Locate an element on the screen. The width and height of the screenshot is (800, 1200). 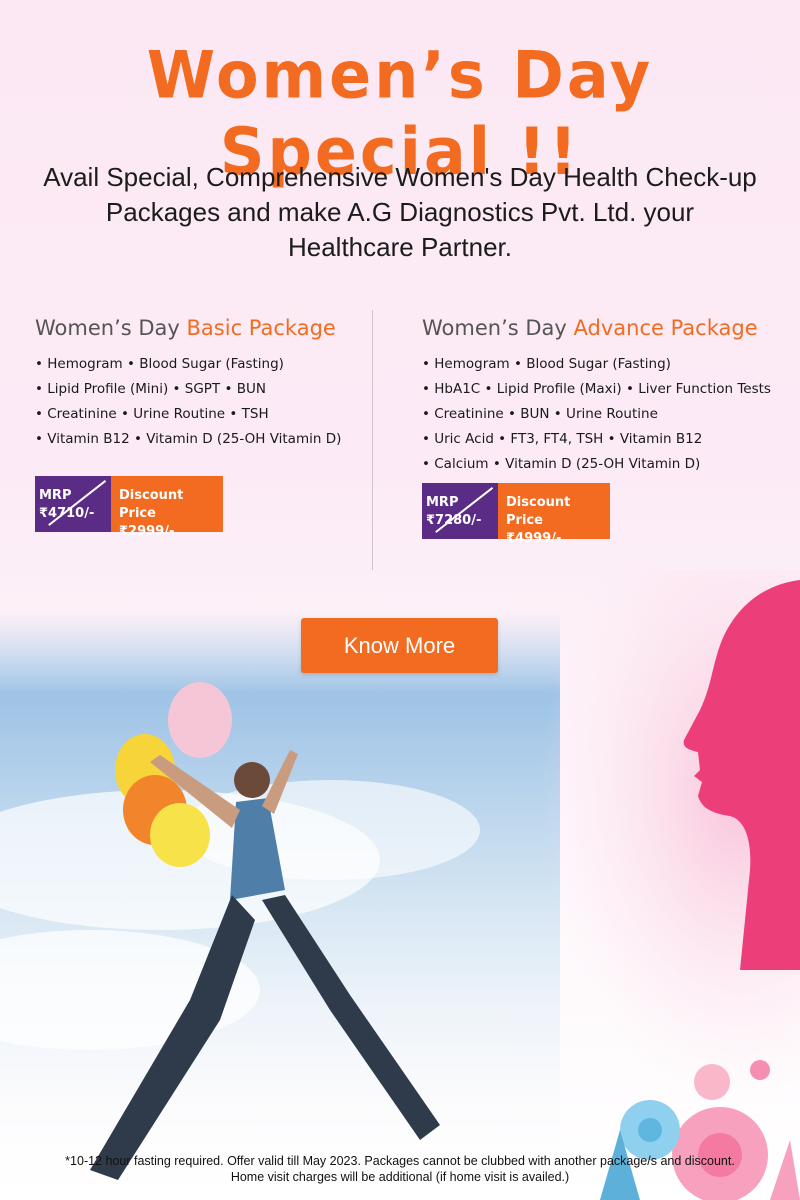
know-more-button: Know More is located at coordinates (399, 645).